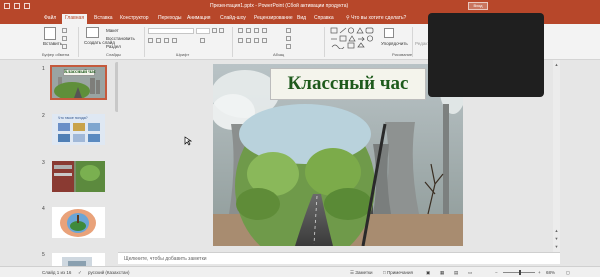 The image size is (600, 277). What do you see at coordinates (43, 69) in the screenshot?
I see `thumbnail-number: 1` at bounding box center [43, 69].